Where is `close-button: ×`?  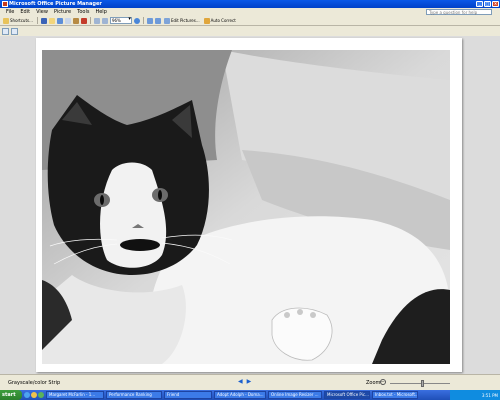 close-button: × is located at coordinates (495, 4).